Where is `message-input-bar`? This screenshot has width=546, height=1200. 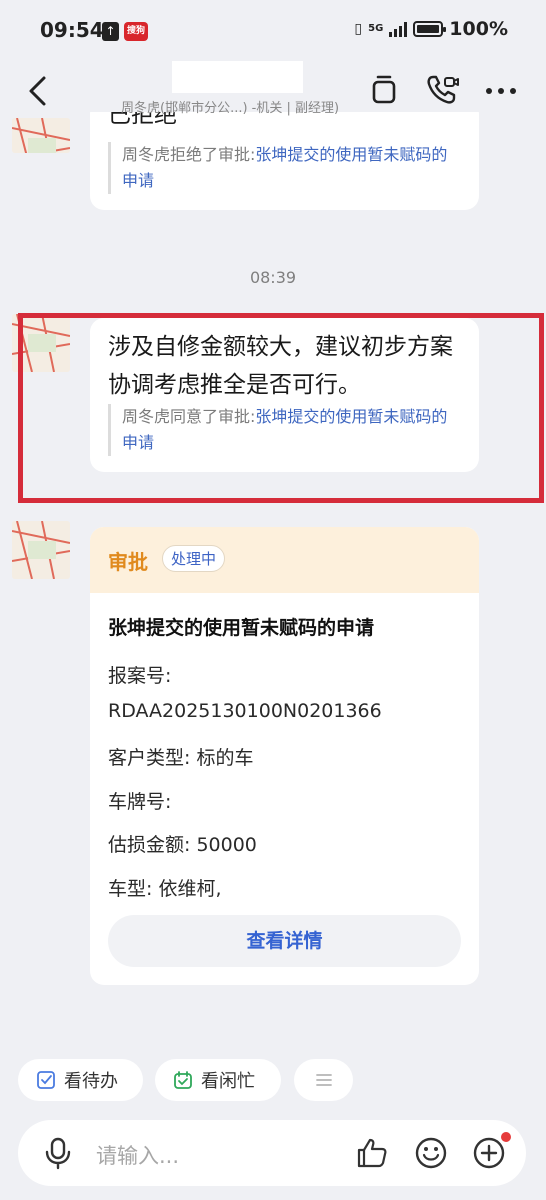
message-input-bar is located at coordinates (272, 1153).